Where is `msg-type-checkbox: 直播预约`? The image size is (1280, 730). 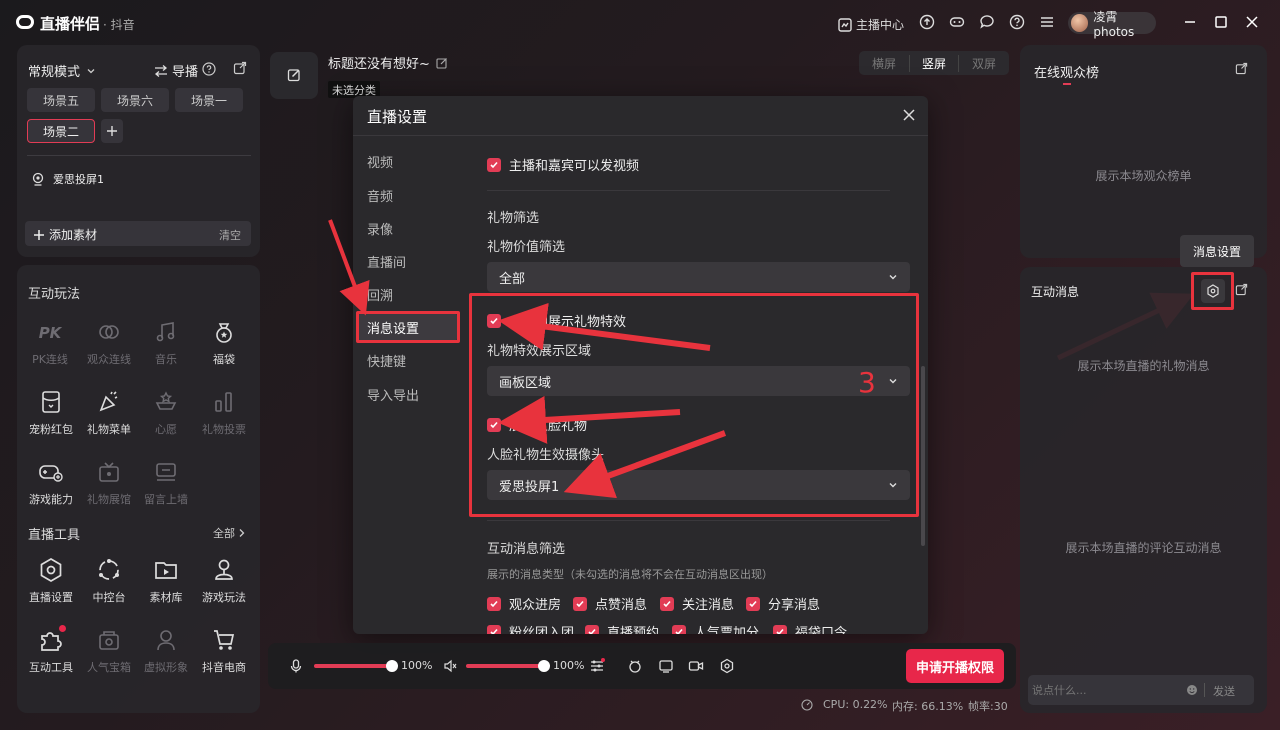
msg-type-checkbox: 直播预约 is located at coordinates (622, 628).